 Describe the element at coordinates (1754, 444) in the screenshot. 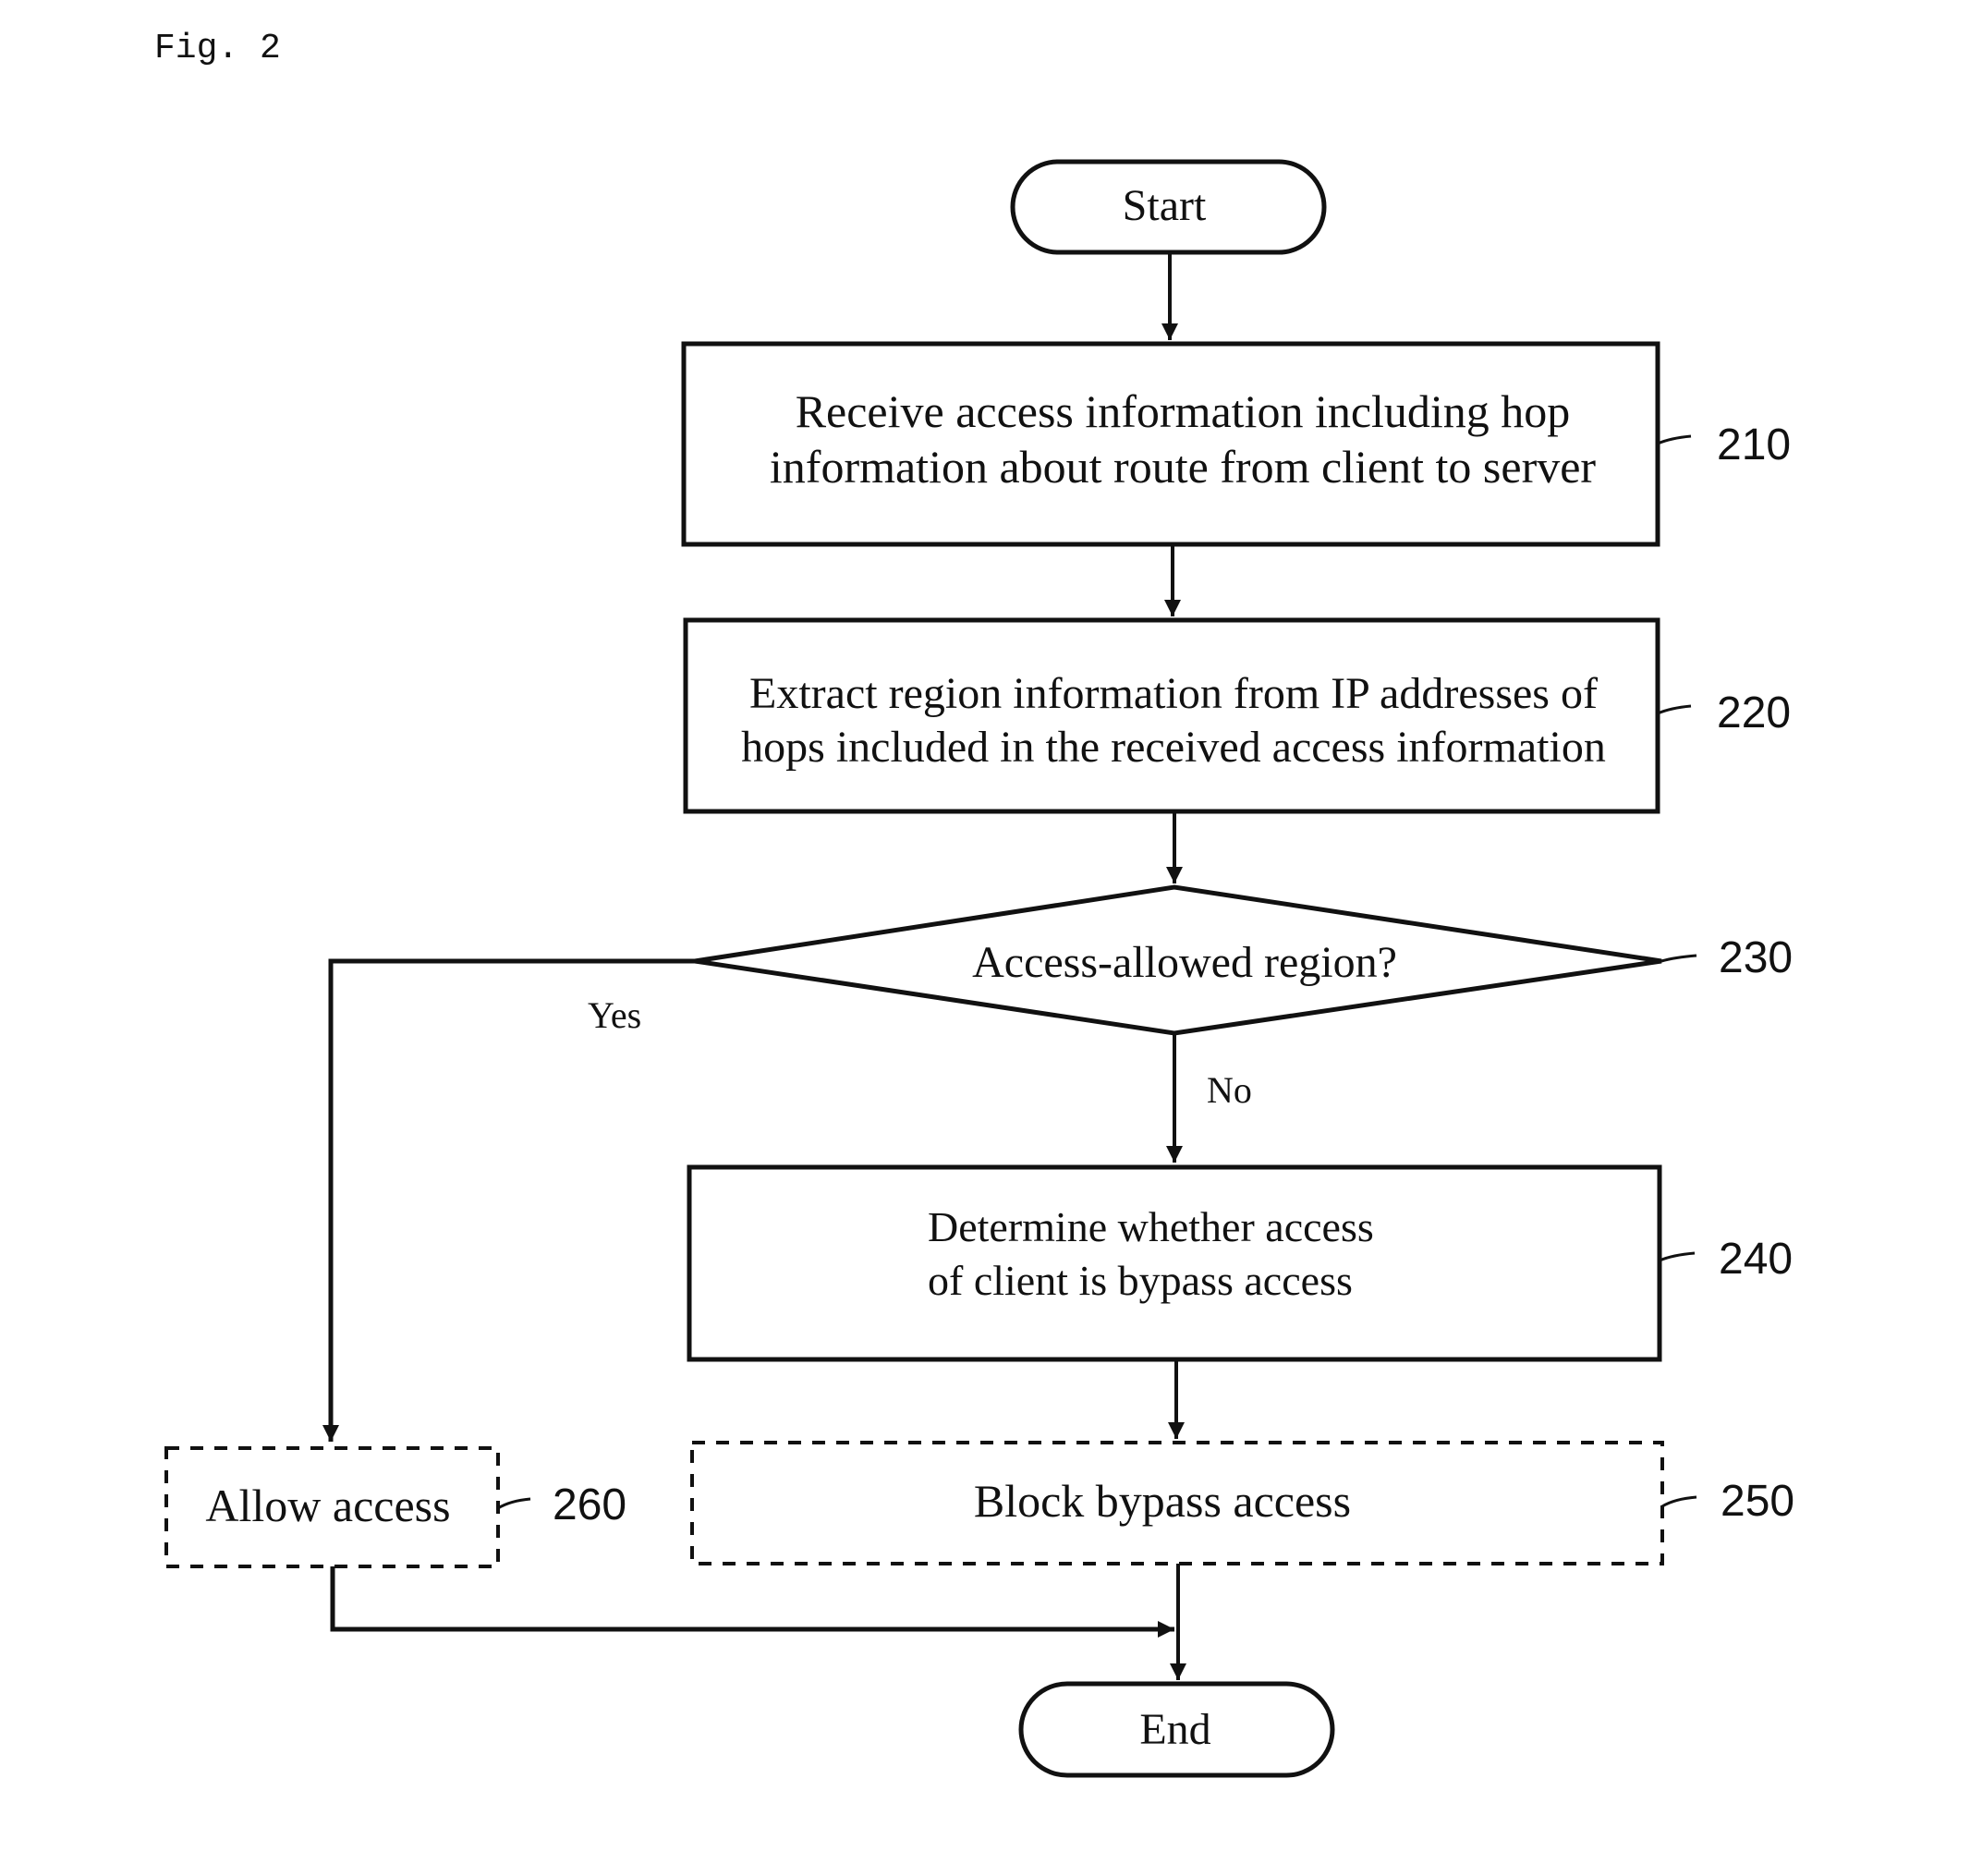

I see `step-210-ref: 210` at that location.